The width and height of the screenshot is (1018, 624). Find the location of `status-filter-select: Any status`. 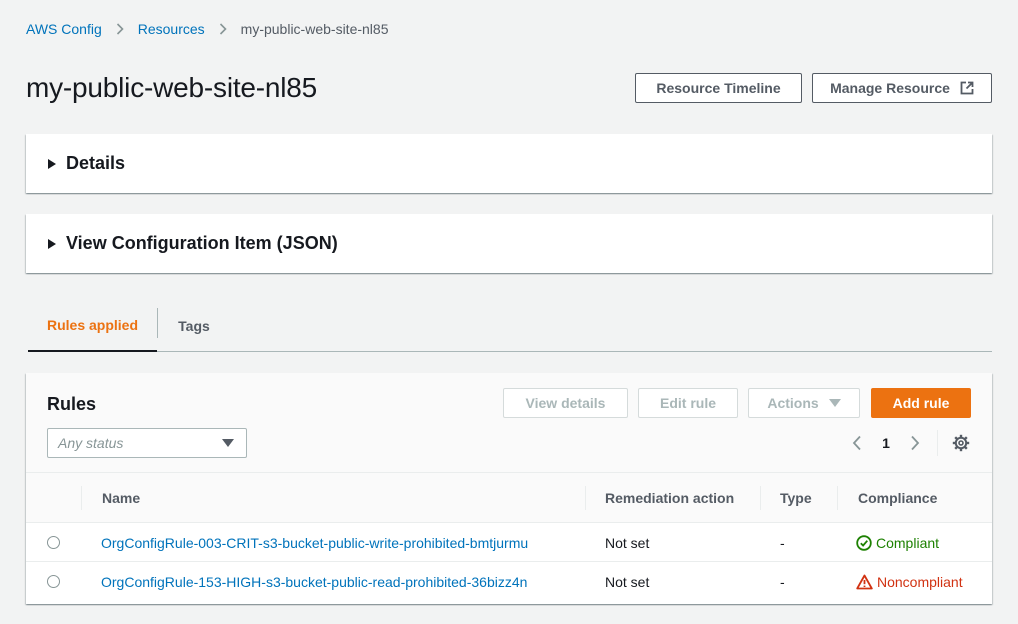

status-filter-select: Any status is located at coordinates (147, 443).